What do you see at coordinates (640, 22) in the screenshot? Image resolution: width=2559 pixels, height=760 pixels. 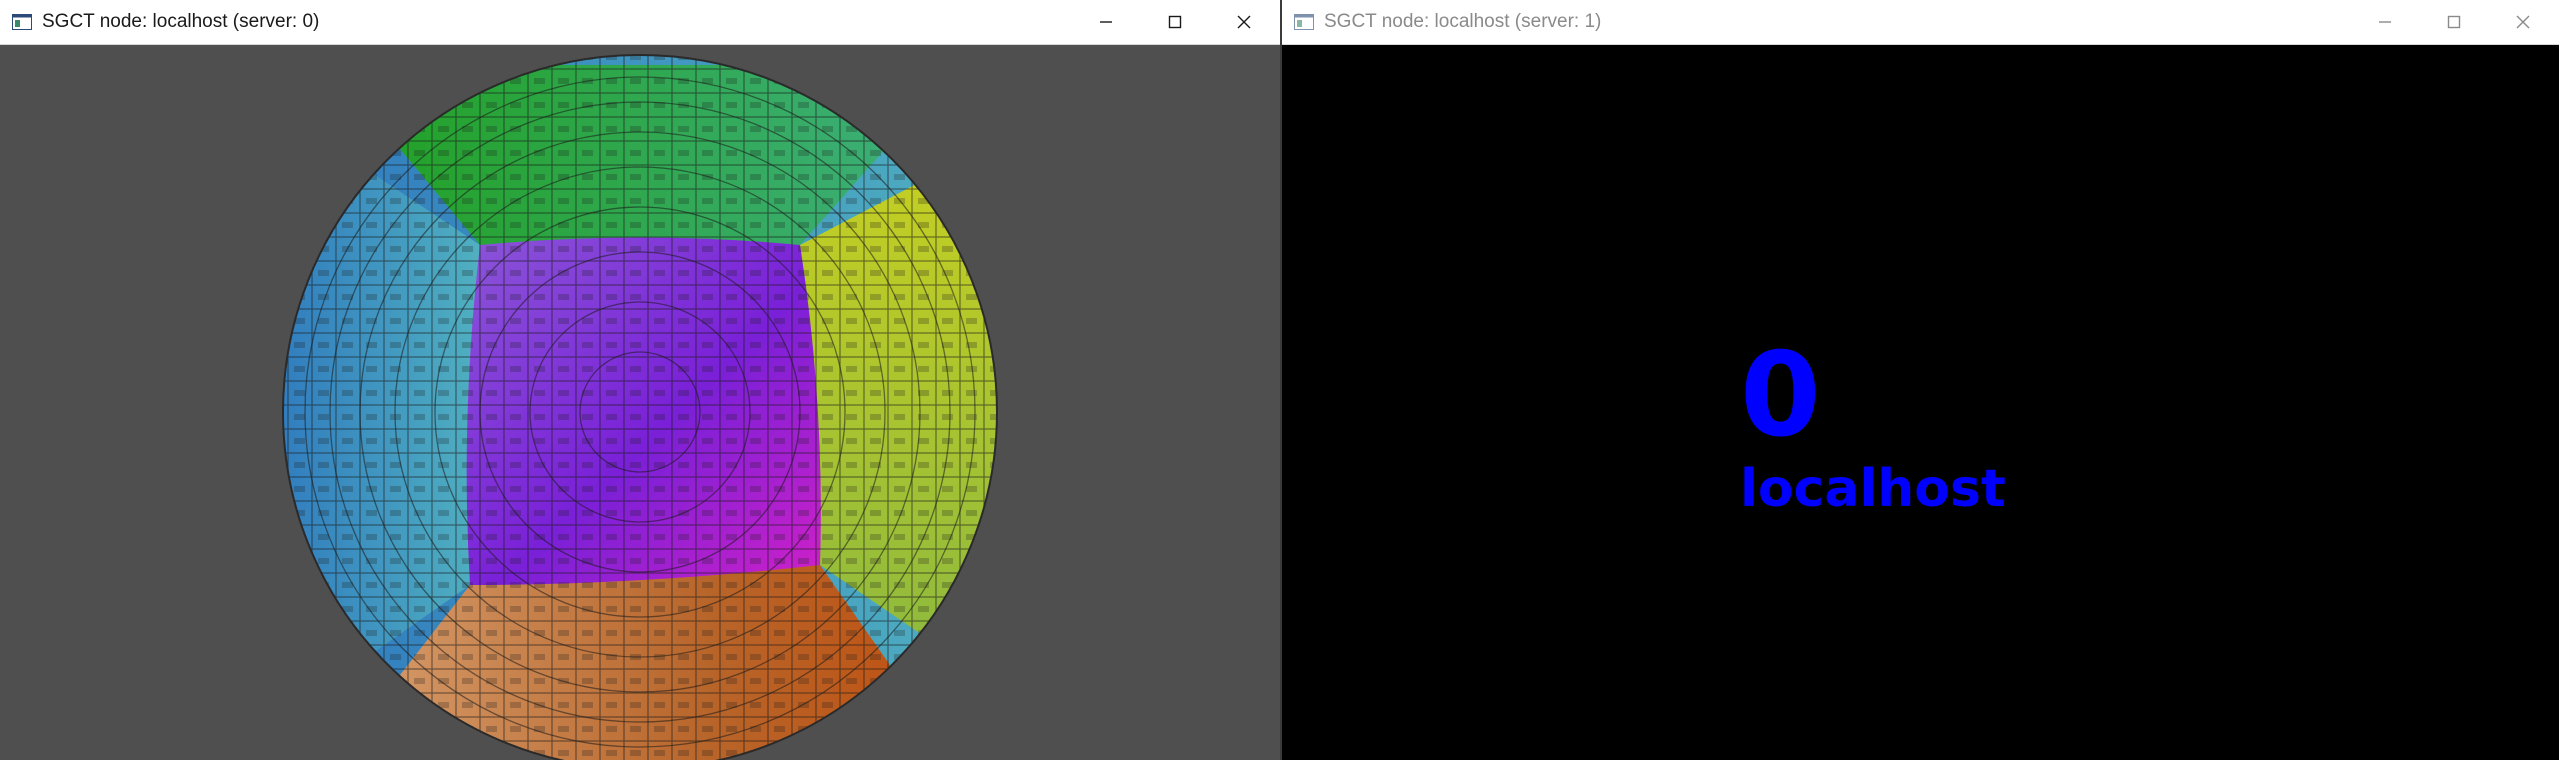 I see `title-bar: SGCT node: localhost (server: 0)` at bounding box center [640, 22].